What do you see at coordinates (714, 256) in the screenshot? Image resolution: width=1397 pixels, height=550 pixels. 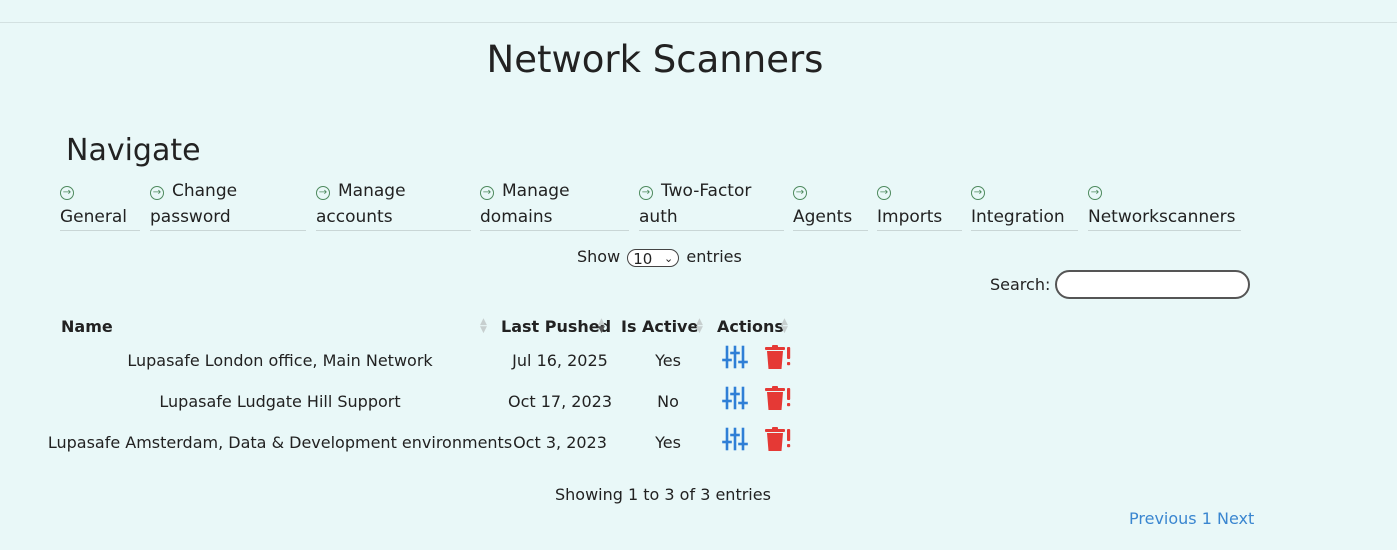 I see `entries-label: entries` at bounding box center [714, 256].